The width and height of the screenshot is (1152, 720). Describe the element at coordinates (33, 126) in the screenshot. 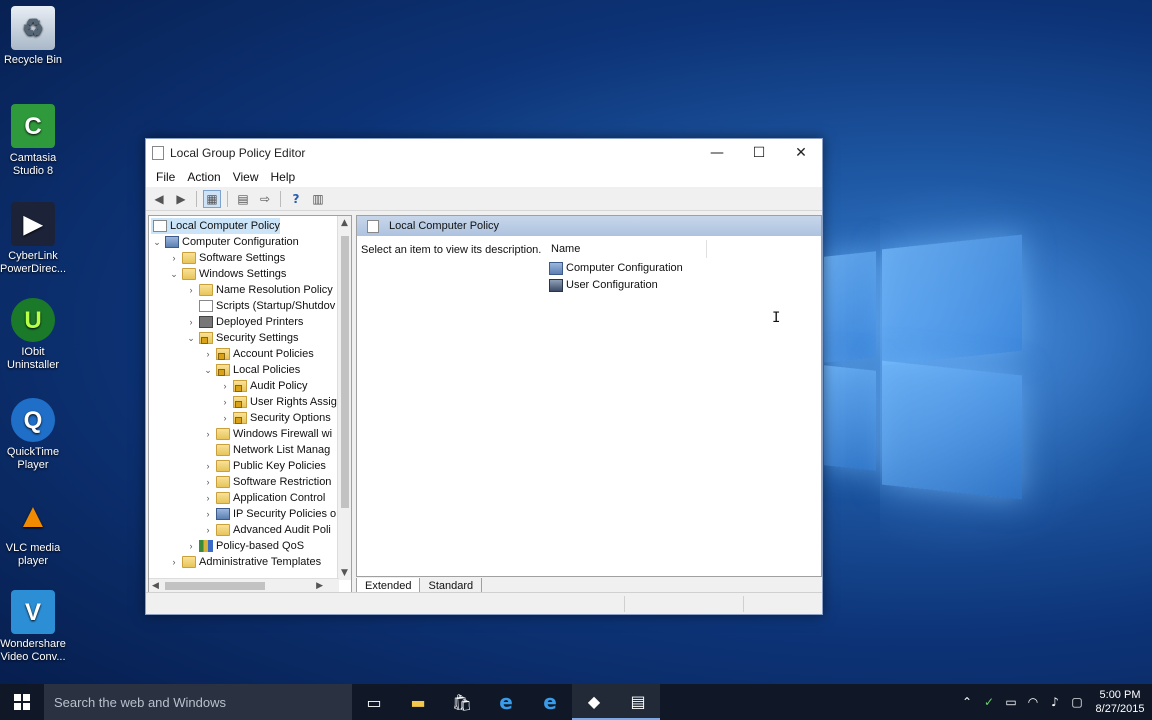

I see `camtasia-icon: C` at that location.